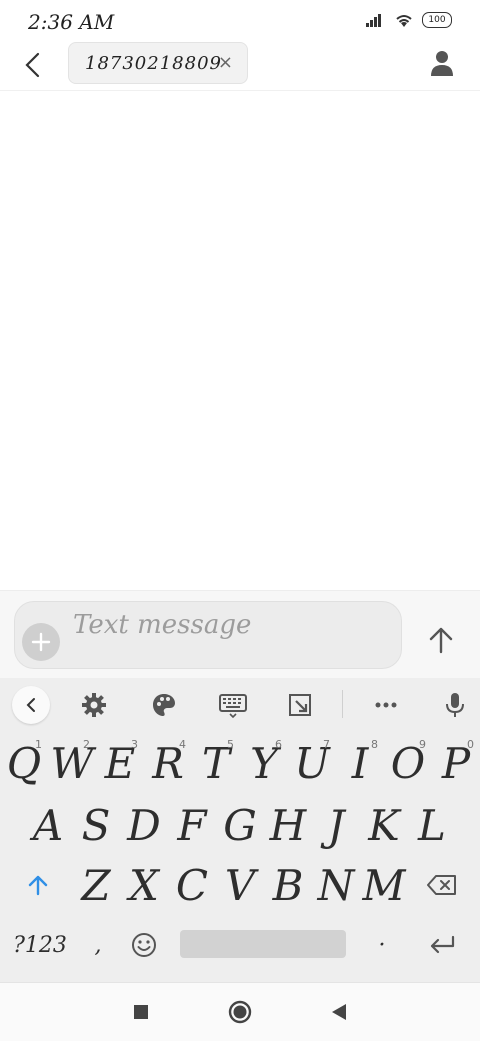  I want to click on status-bar: 2:36 AM 100, so click(240, 20).